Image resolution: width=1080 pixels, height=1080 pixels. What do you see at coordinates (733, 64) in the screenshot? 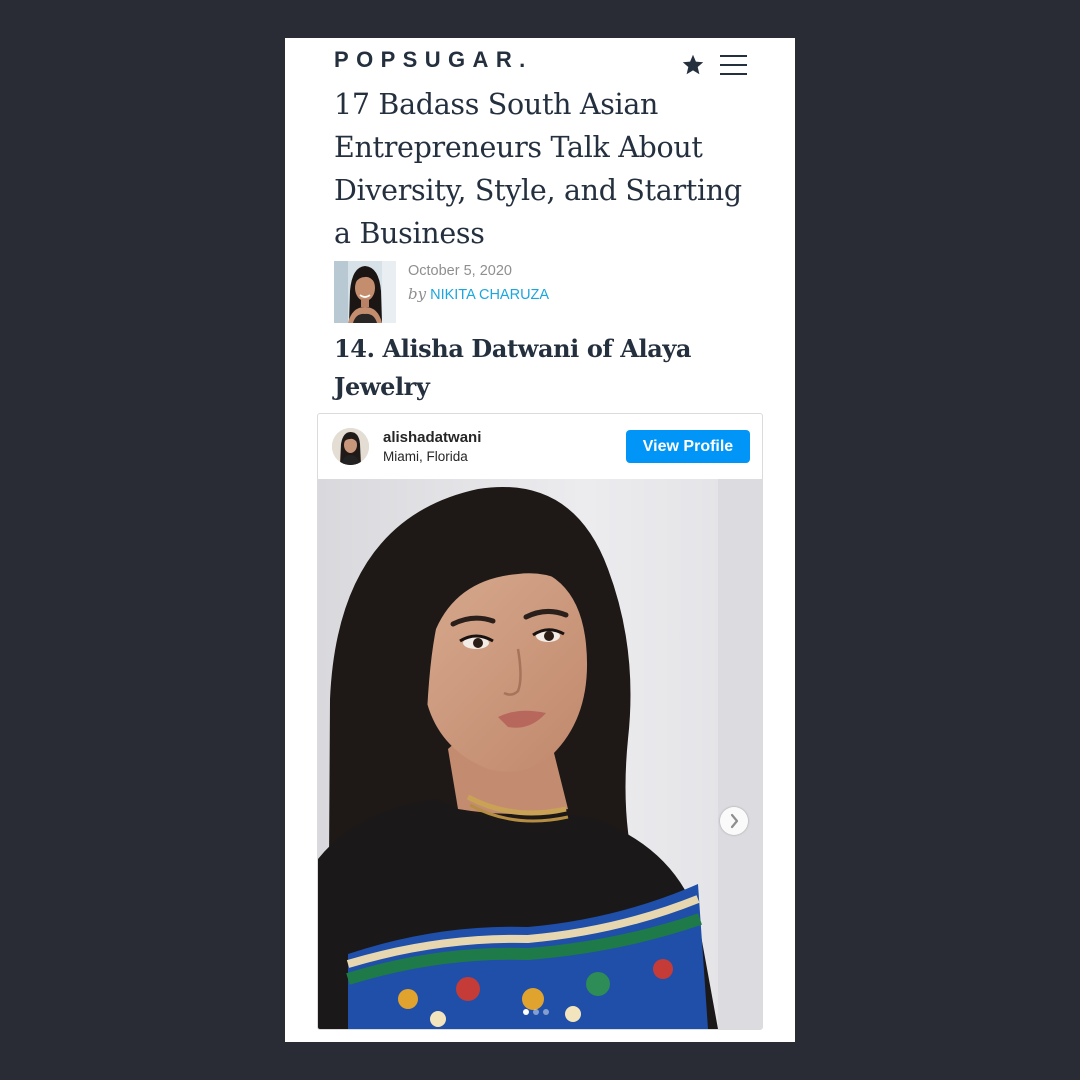
I see `hamburger-menu-icon` at bounding box center [733, 64].